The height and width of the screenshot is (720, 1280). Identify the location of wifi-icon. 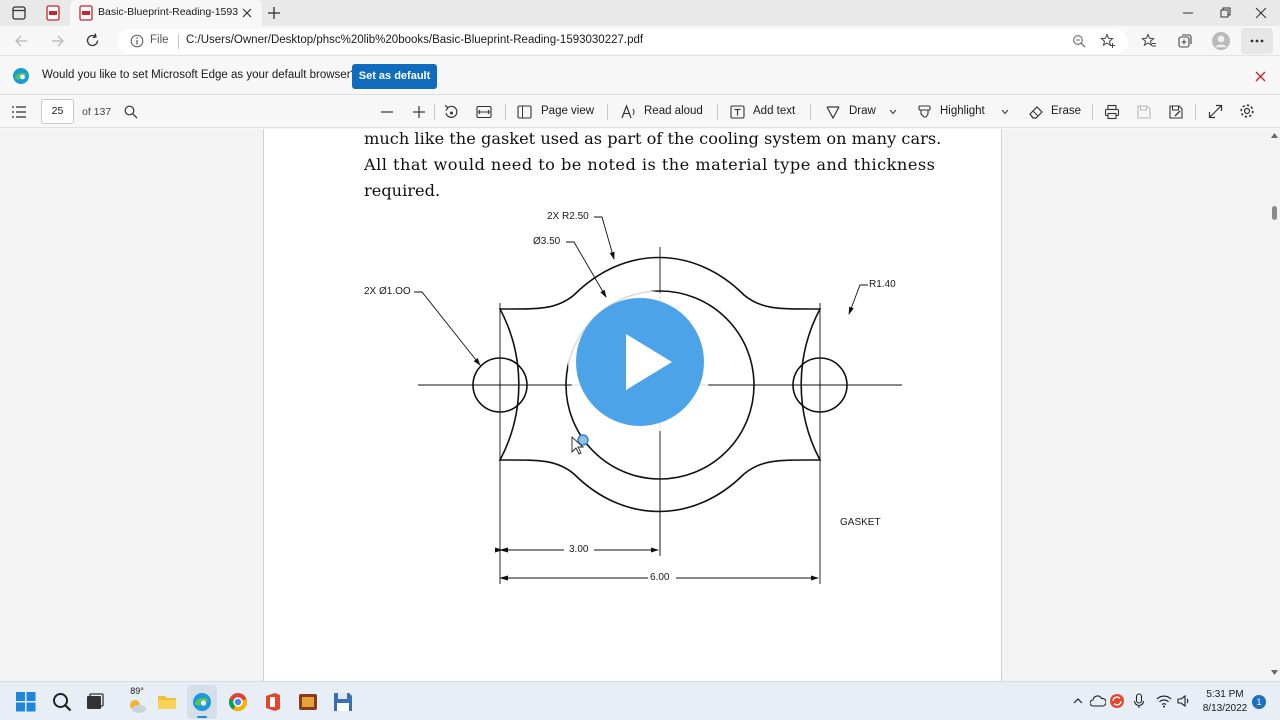
(1164, 701).